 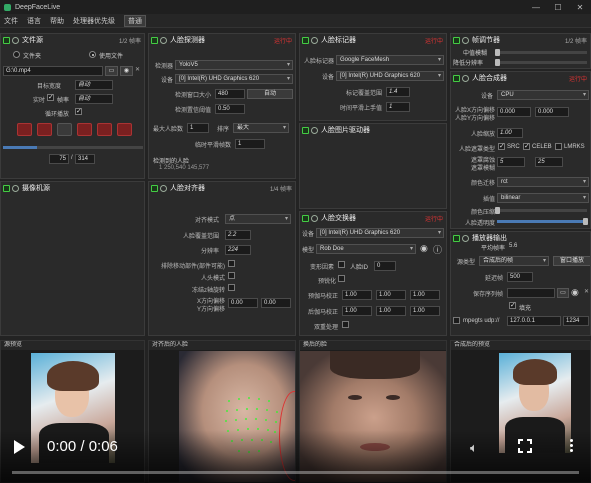 I want to click on step-forward-button, so click(x=84, y=129).